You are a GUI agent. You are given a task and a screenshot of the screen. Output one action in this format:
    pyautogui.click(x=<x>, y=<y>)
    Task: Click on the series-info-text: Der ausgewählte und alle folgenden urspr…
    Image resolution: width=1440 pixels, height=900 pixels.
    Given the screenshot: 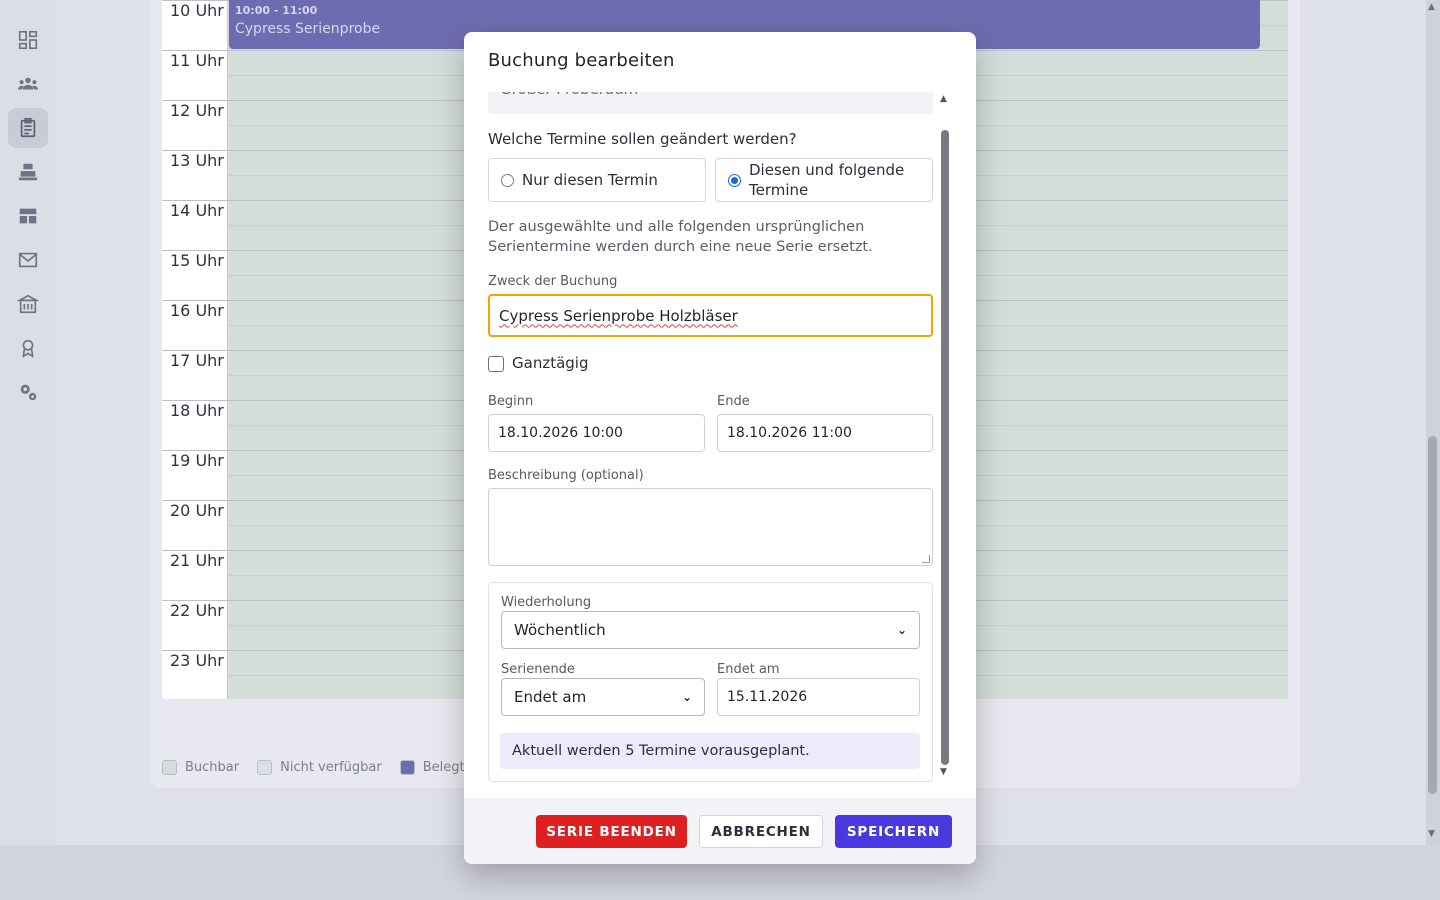 What is the action you would take?
    pyautogui.click(x=680, y=237)
    